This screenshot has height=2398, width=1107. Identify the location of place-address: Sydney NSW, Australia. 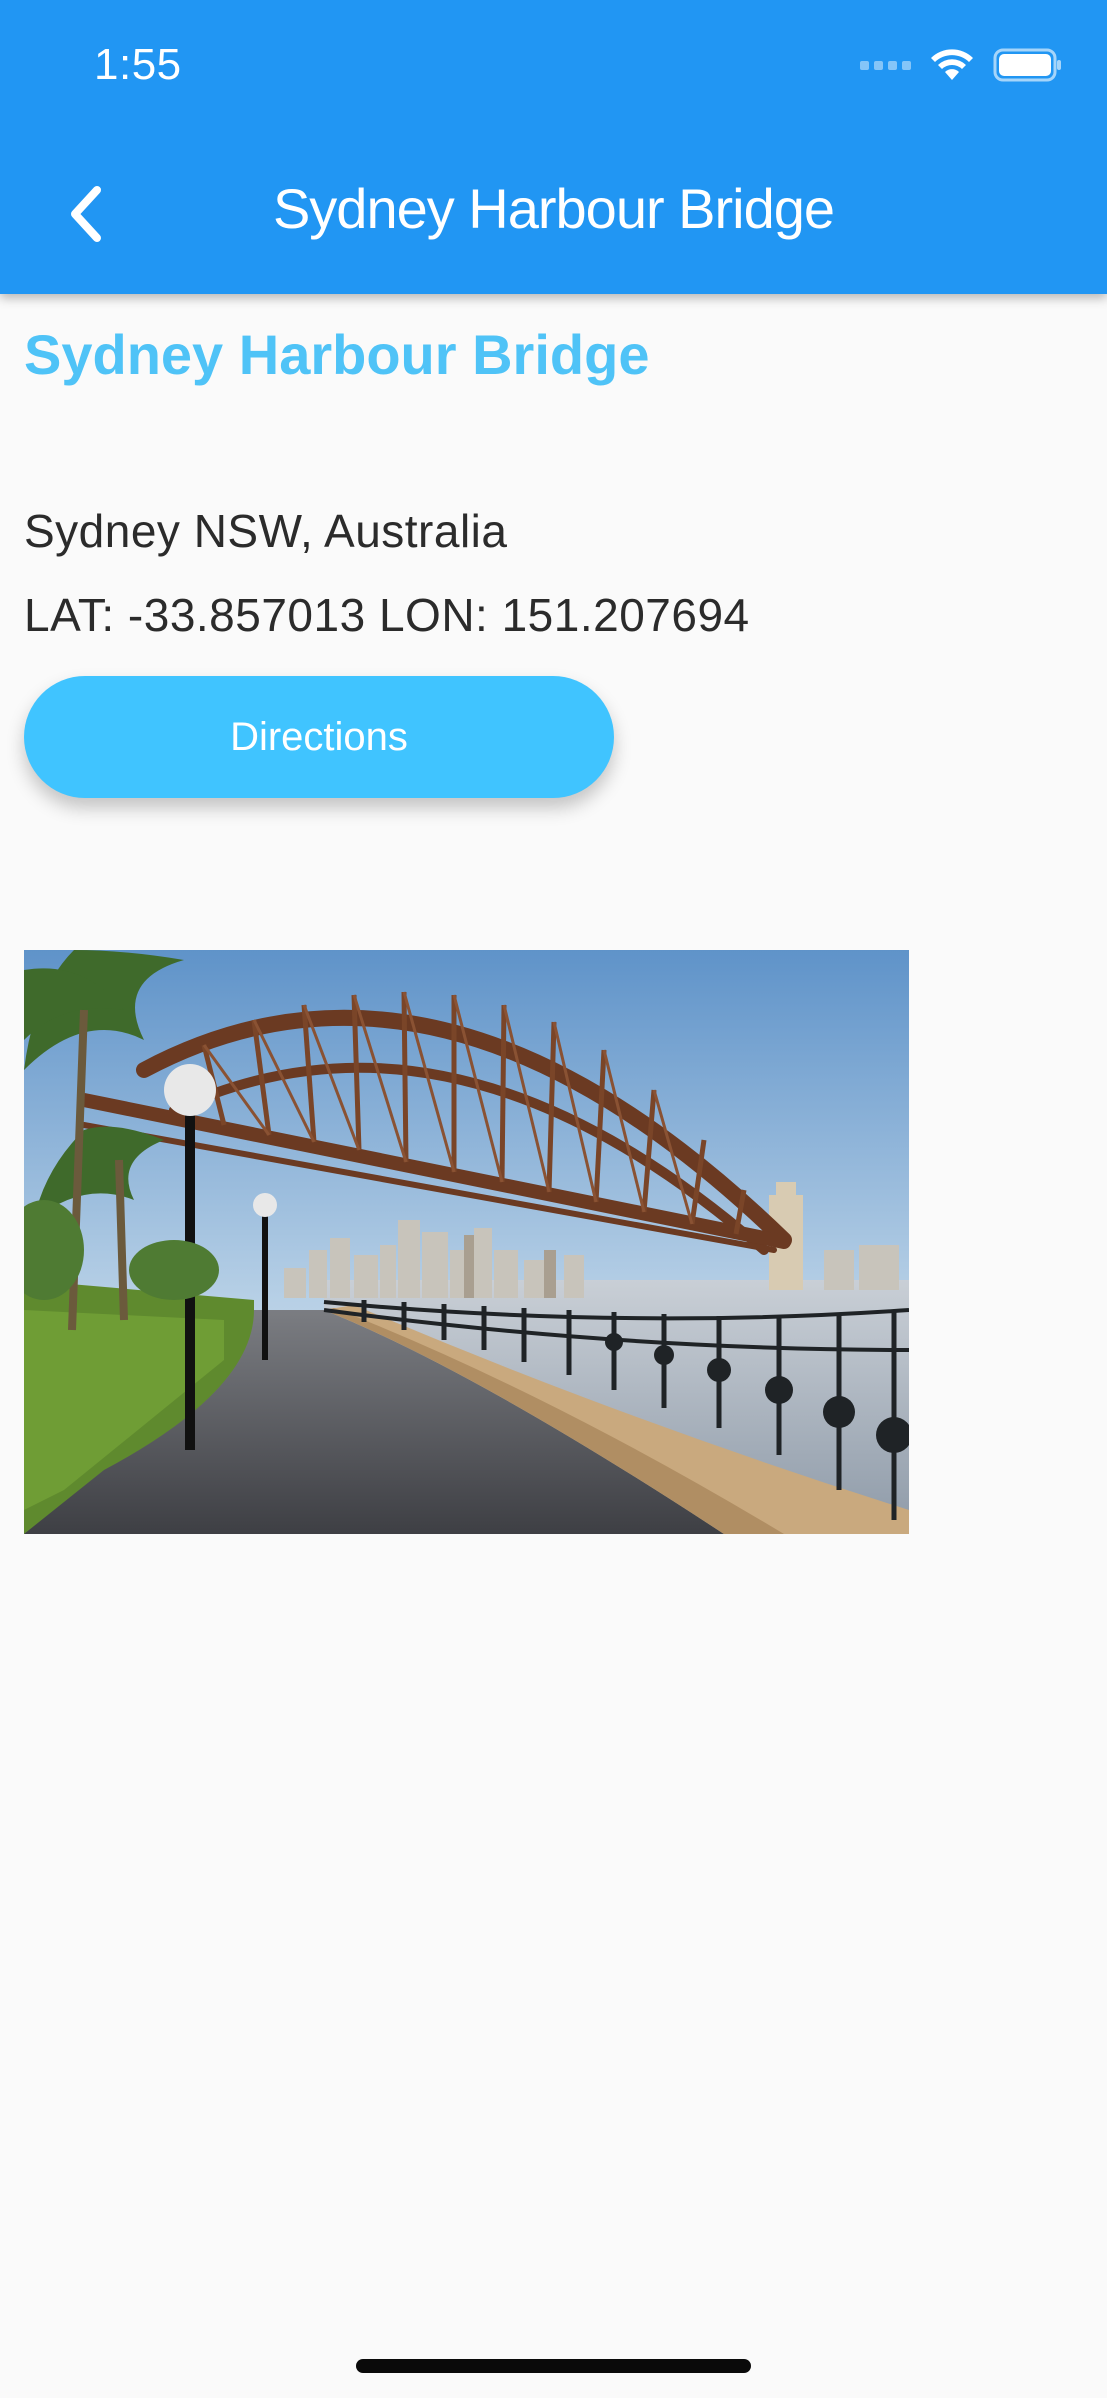
(266, 531).